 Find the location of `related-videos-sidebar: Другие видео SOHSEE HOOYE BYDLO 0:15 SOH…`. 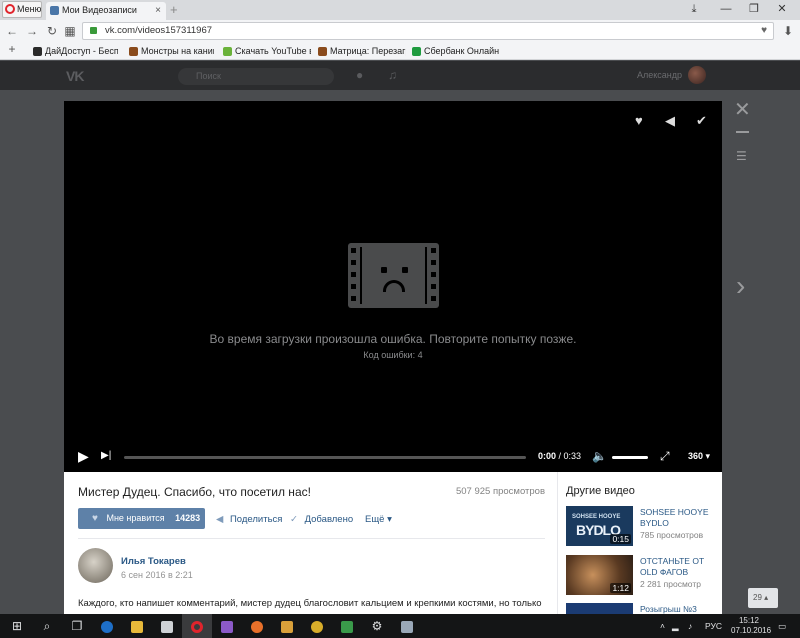

related-videos-sidebar: Другие видео SOHSEE HOOYE BYDLO 0:15 SOH… is located at coordinates (639, 543).